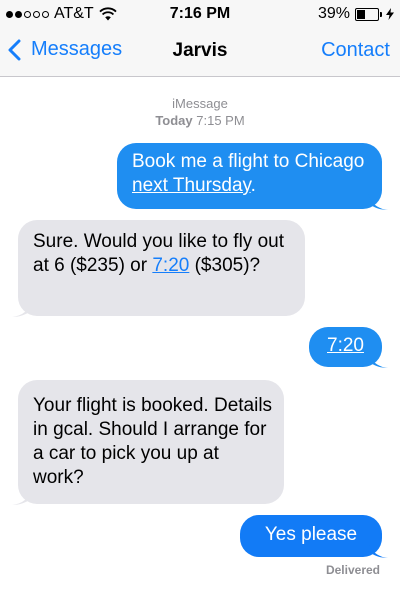  I want to click on back-button: Messages, so click(65, 49).